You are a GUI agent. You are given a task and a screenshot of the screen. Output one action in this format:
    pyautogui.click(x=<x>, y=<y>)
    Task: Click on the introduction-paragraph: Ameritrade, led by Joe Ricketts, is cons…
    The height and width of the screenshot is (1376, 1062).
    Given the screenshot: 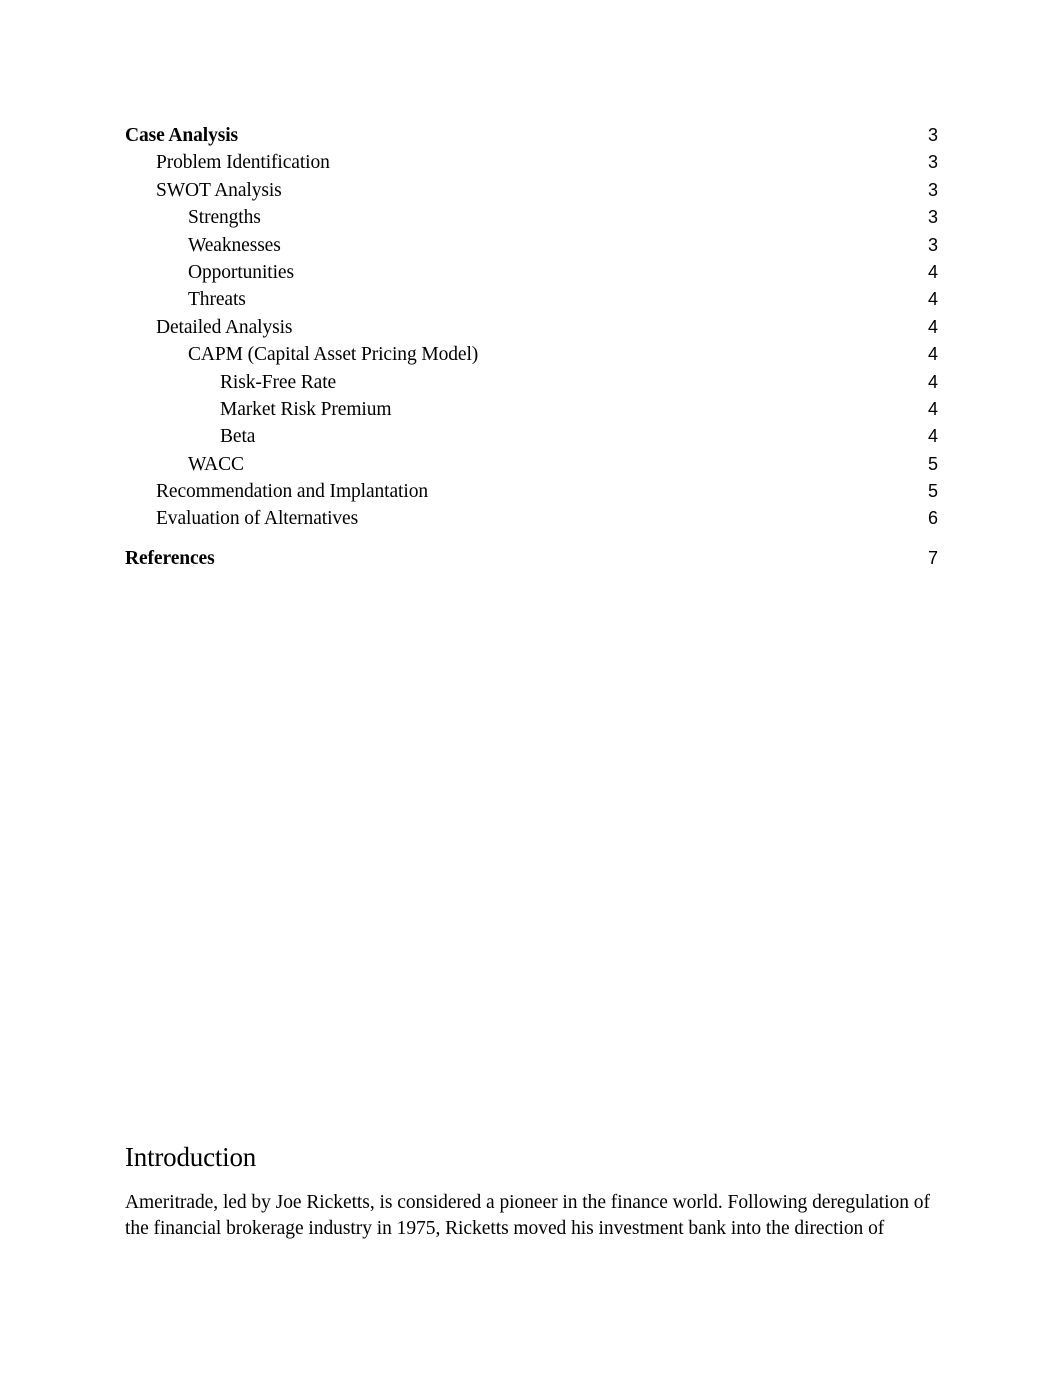 What is the action you would take?
    pyautogui.click(x=527, y=1215)
    